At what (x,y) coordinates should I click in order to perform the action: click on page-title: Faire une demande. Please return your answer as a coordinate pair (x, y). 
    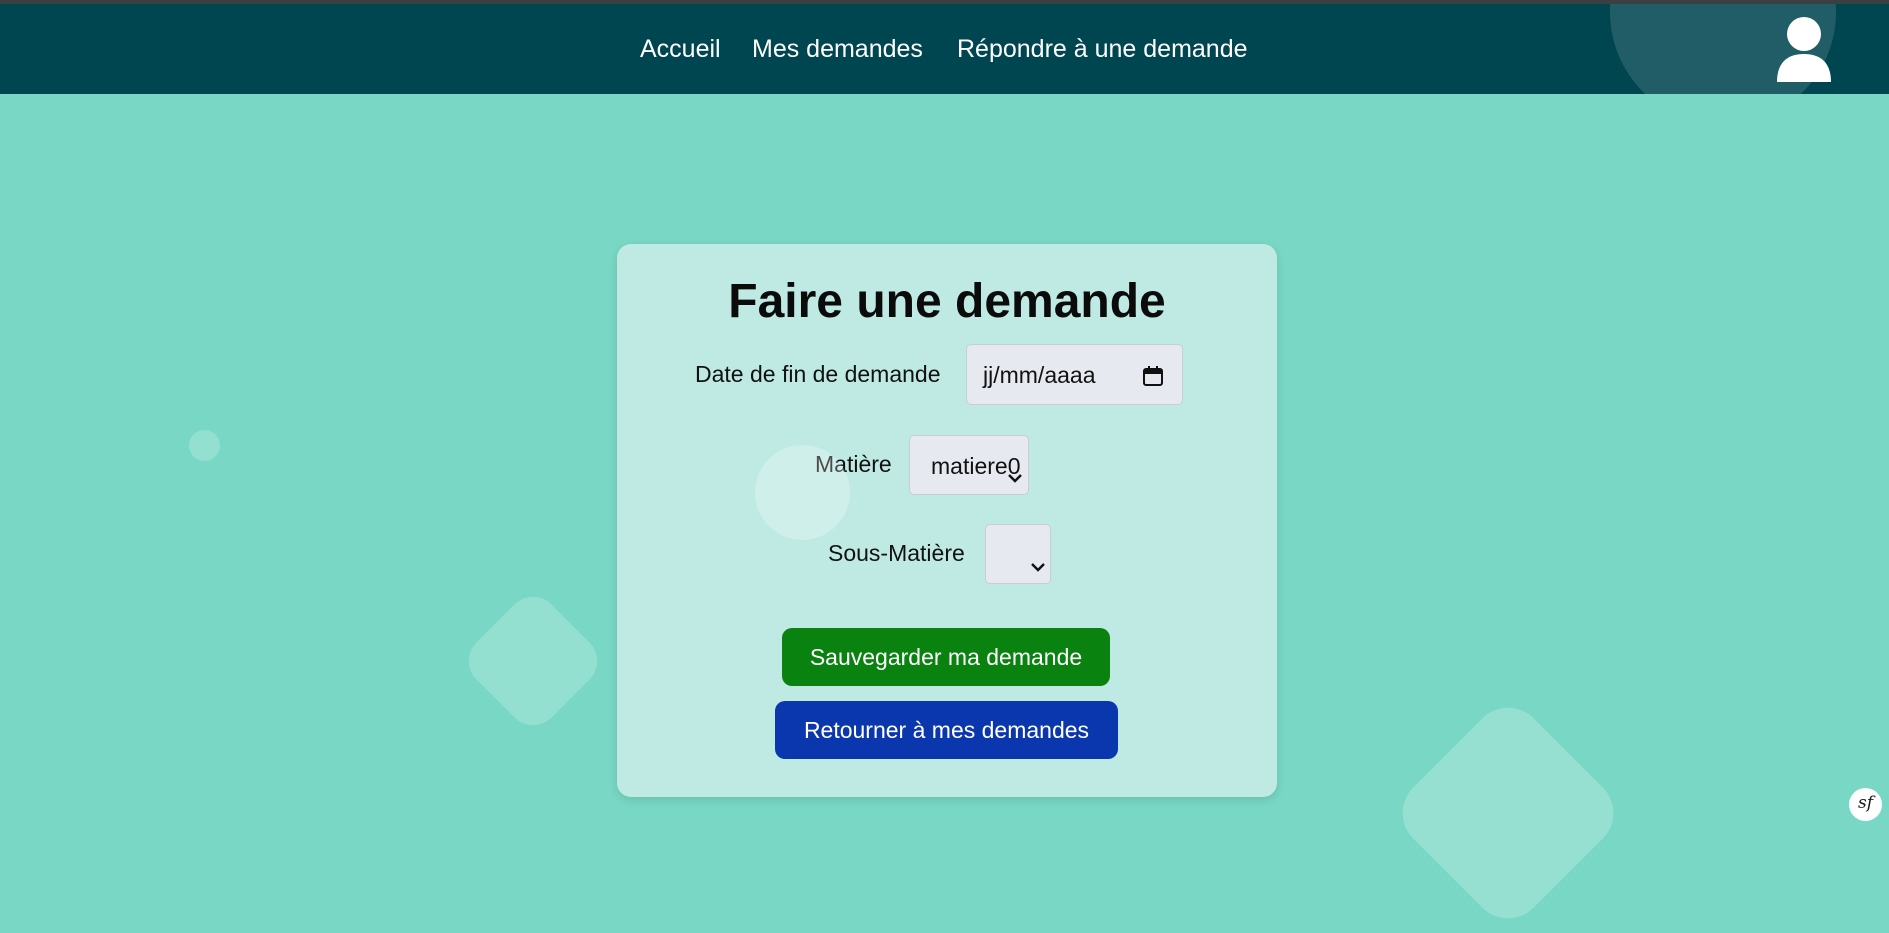
    Looking at the image, I should click on (947, 301).